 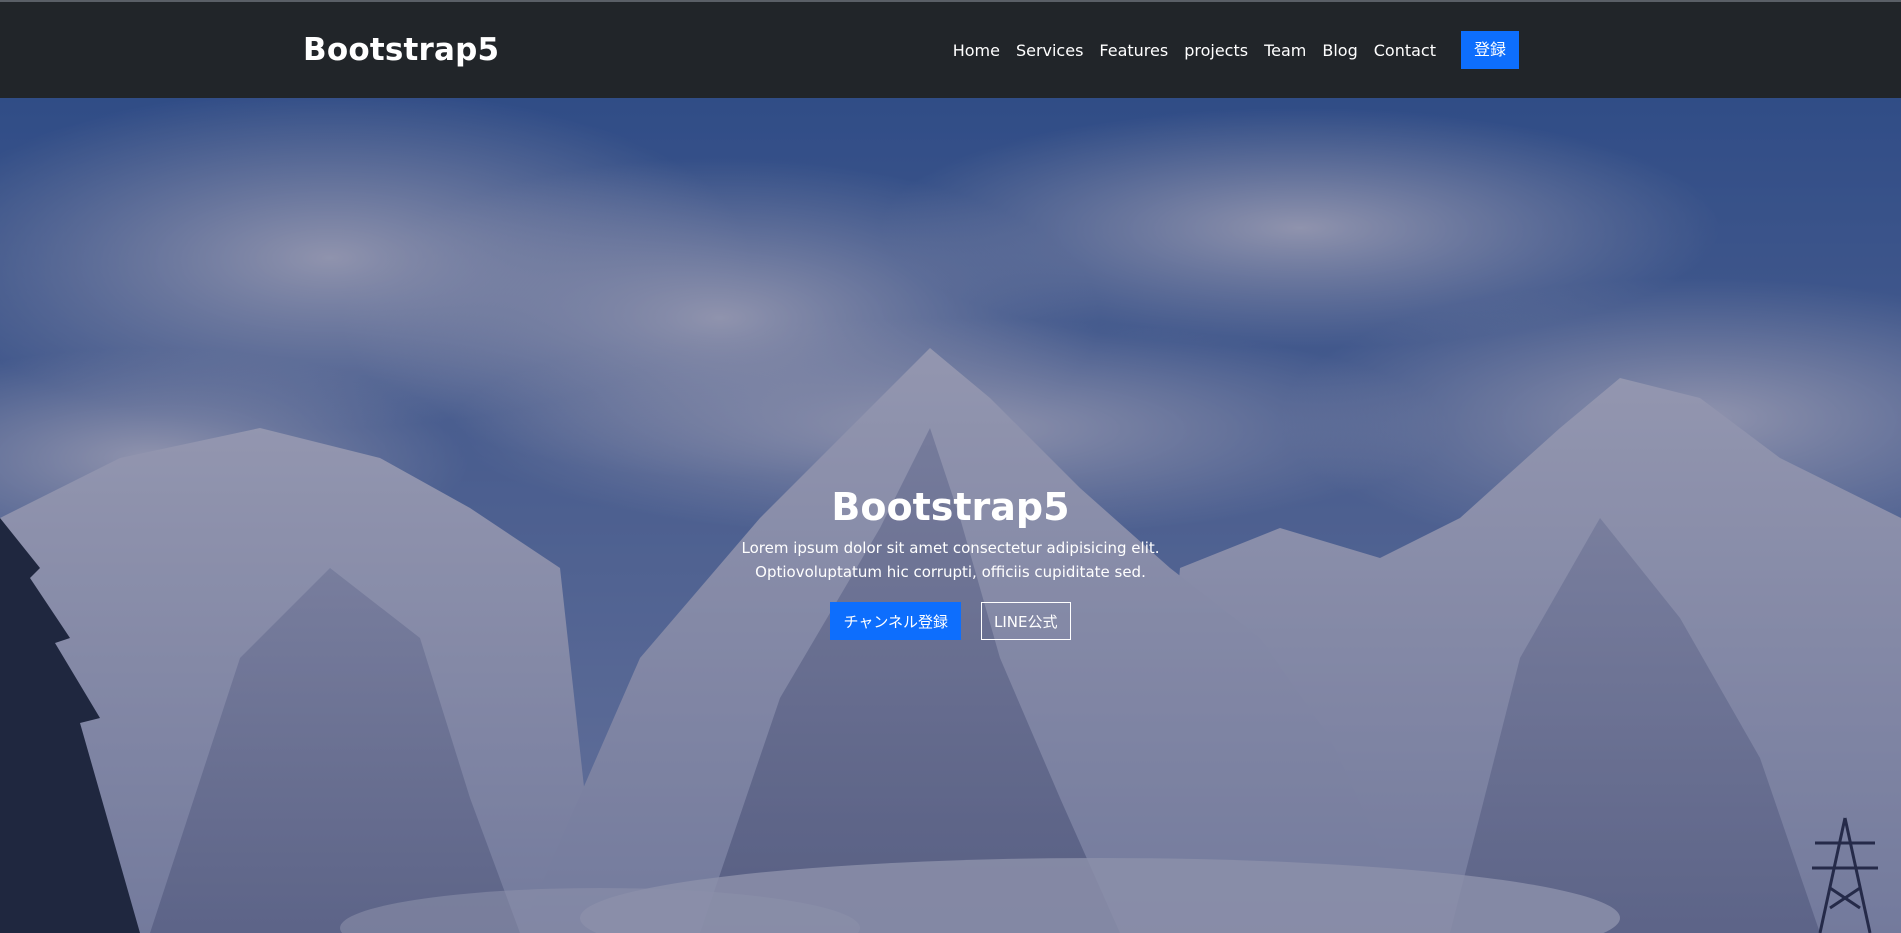 What do you see at coordinates (401, 50) in the screenshot?
I see `brand-logo: Bootstrap5` at bounding box center [401, 50].